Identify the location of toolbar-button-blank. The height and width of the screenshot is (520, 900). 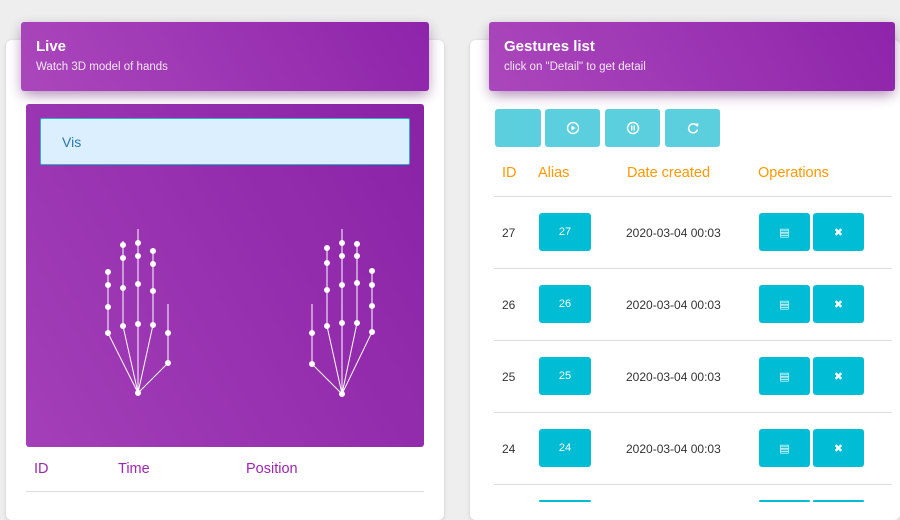
(518, 128).